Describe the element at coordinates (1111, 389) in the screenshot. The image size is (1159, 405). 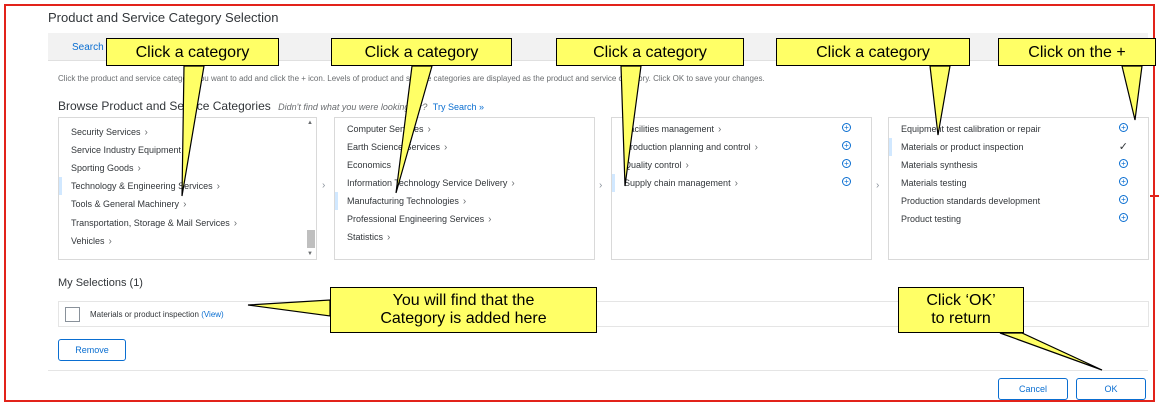
I see `ok-button: OK` at that location.